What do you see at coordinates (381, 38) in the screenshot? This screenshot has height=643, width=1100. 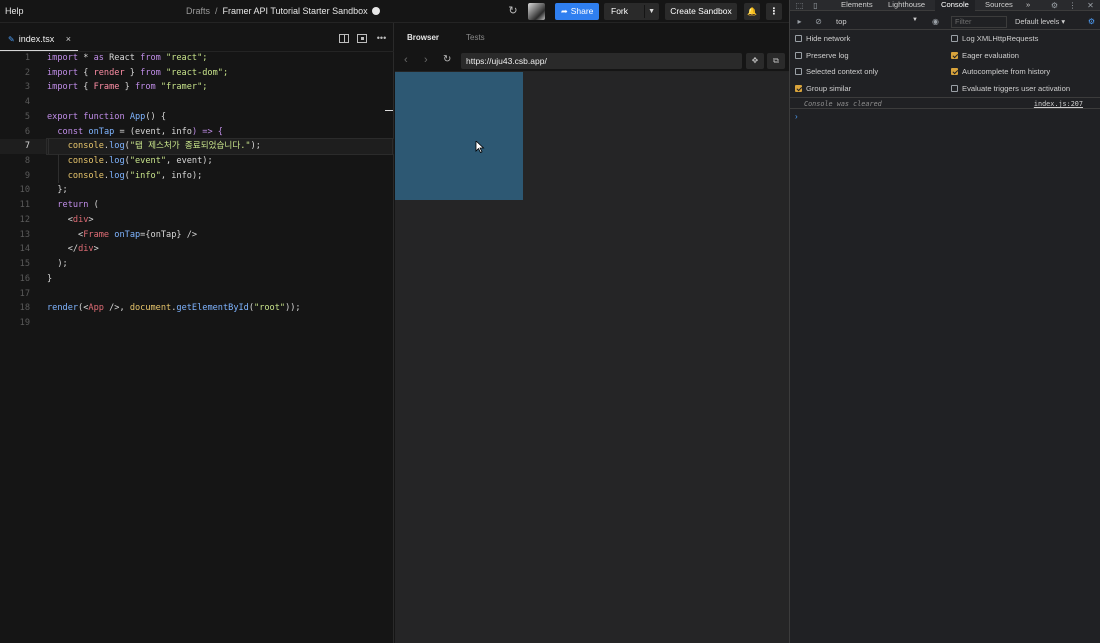 I see `more-horizontal-icon: •••` at bounding box center [381, 38].